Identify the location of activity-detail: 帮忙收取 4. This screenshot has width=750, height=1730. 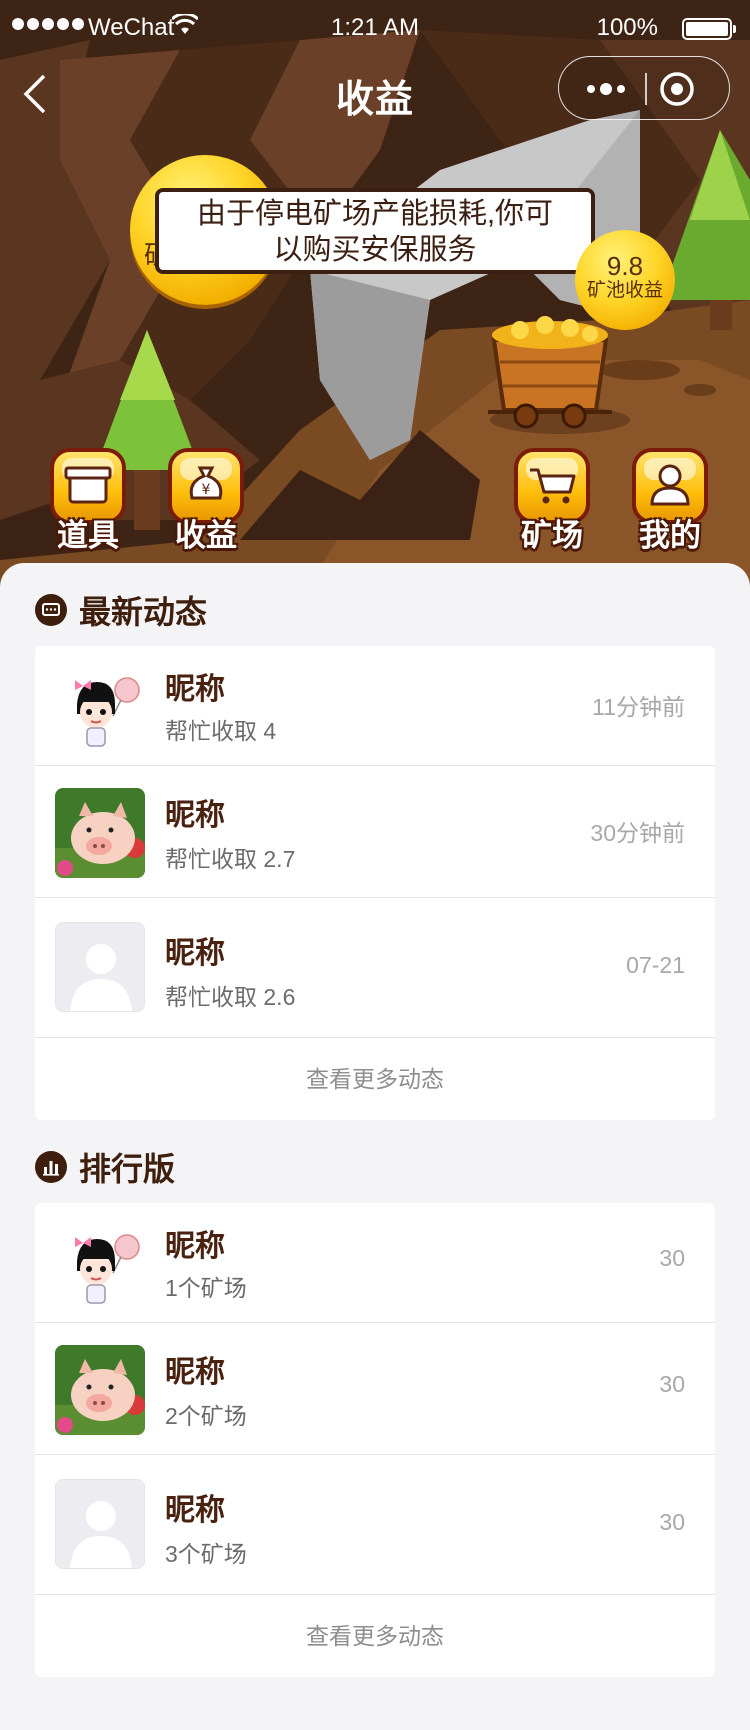
(221, 731).